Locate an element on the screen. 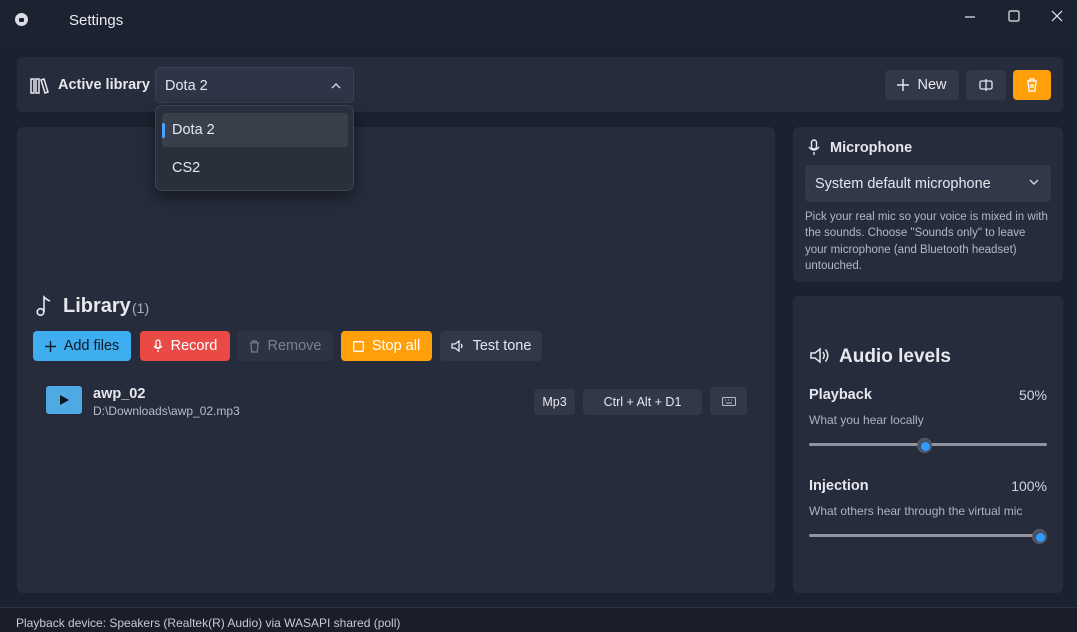 The height and width of the screenshot is (632, 1077). library-icon is located at coordinates (39, 86).